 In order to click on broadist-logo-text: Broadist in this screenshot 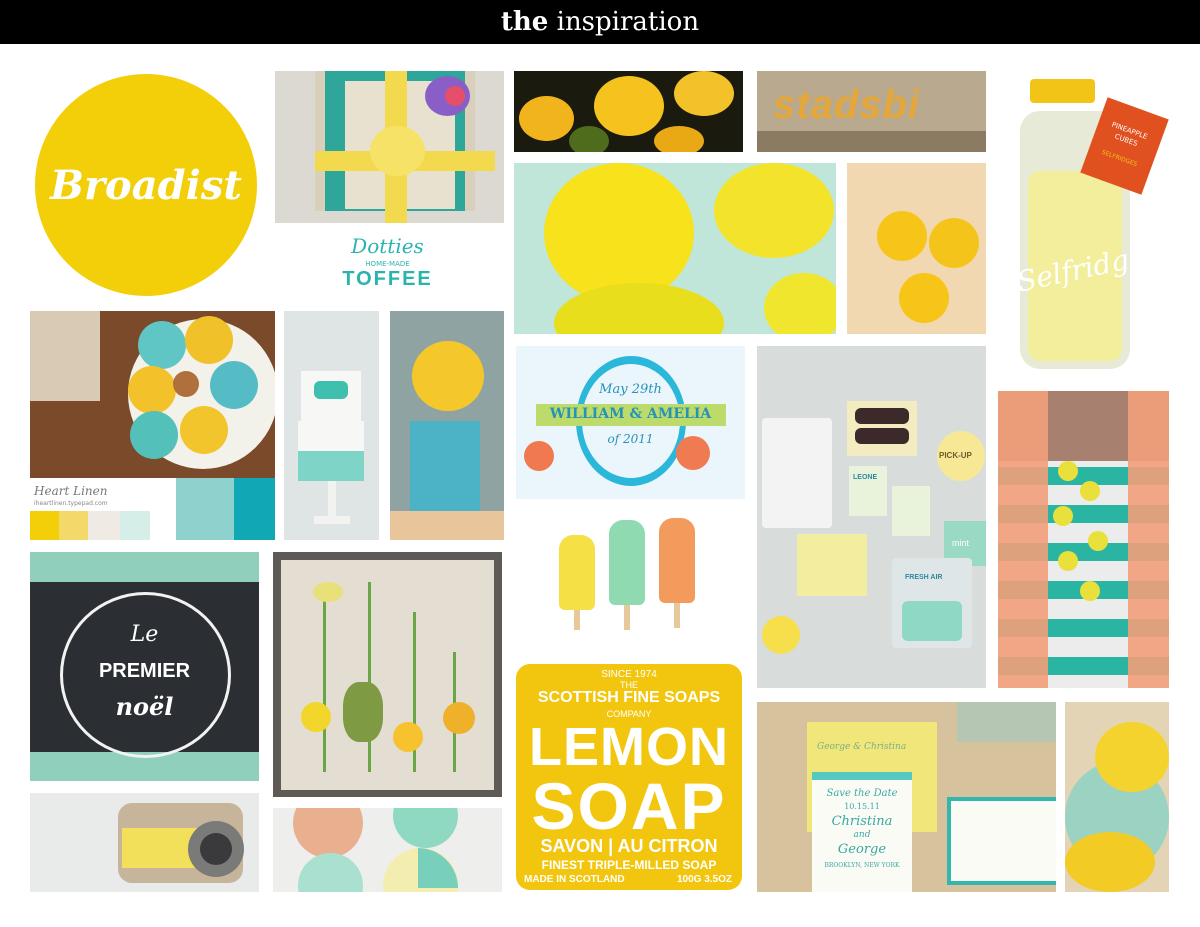, I will do `click(146, 185)`.